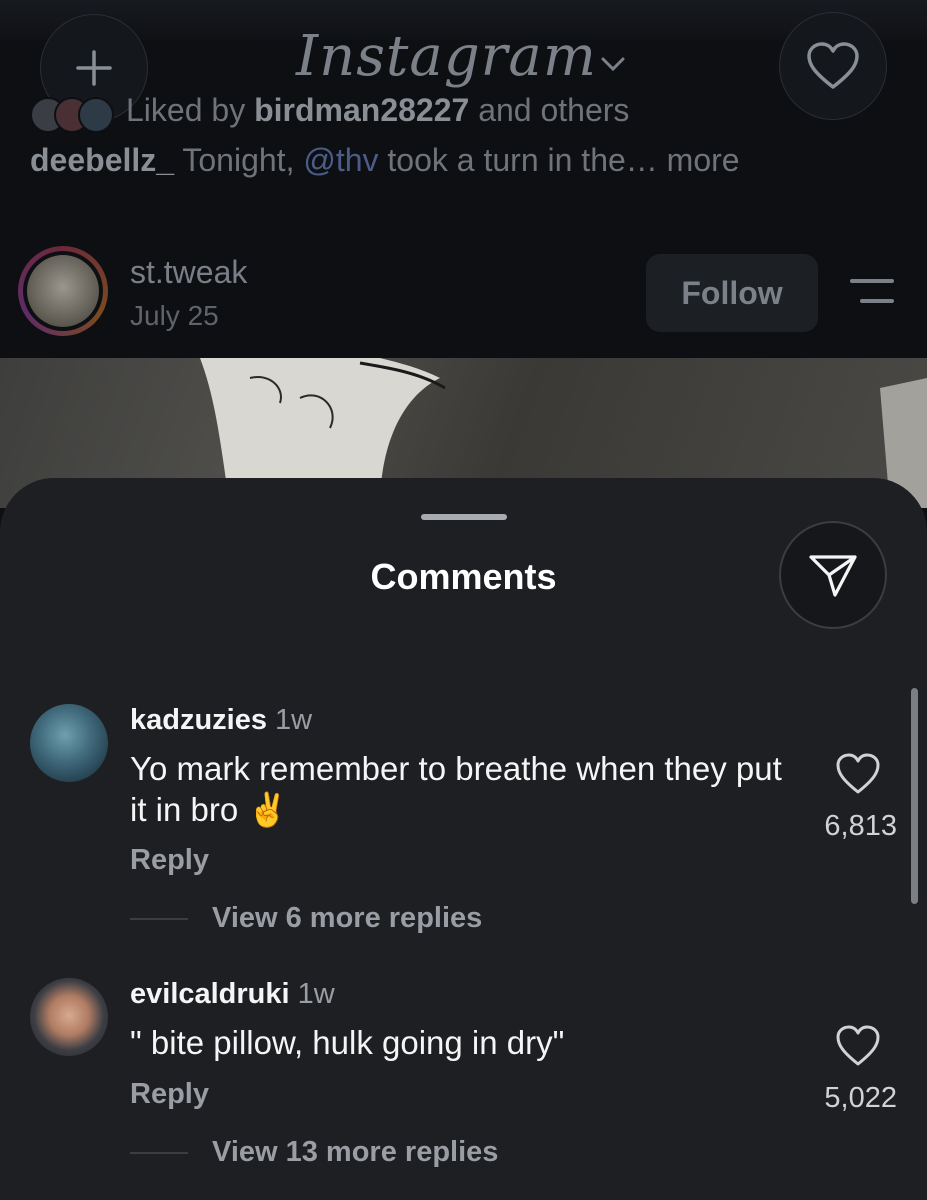  I want to click on liked-by-line: Liked by birdman28227 and others, so click(330, 112).